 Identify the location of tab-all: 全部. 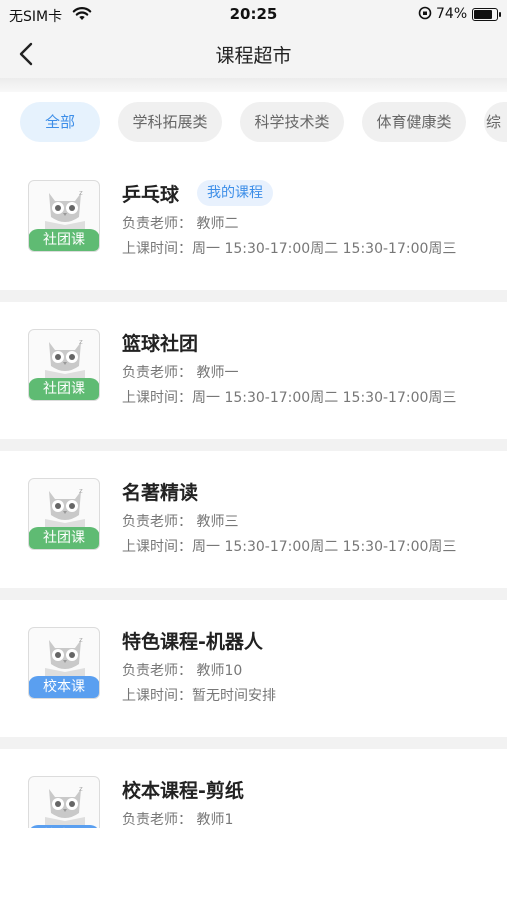
(60, 122).